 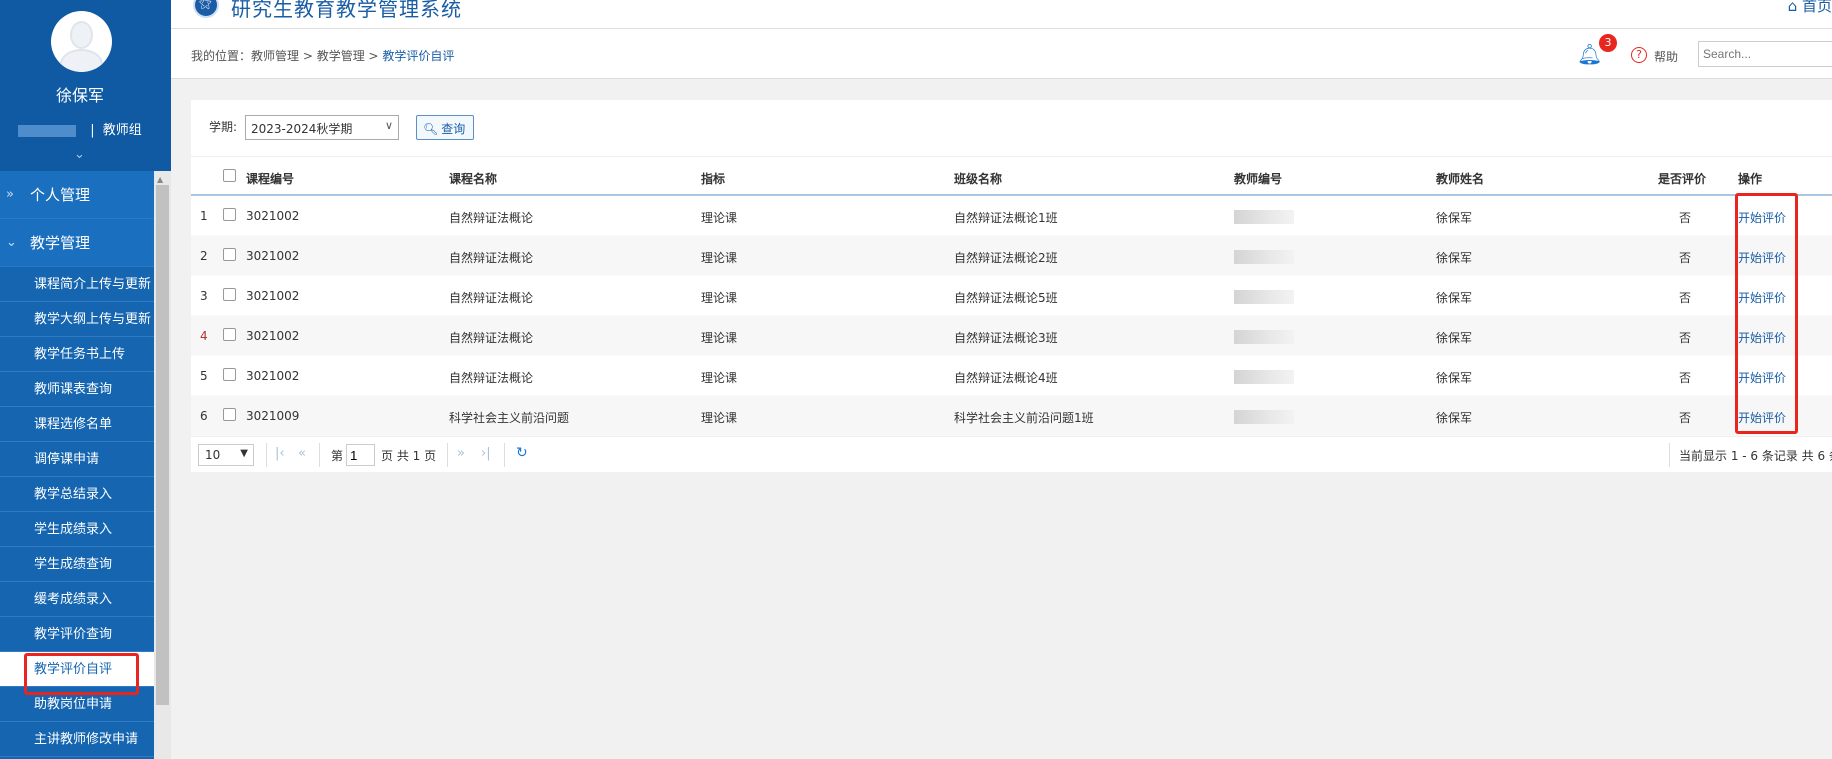 I want to click on avatar-head, so click(x=81, y=35).